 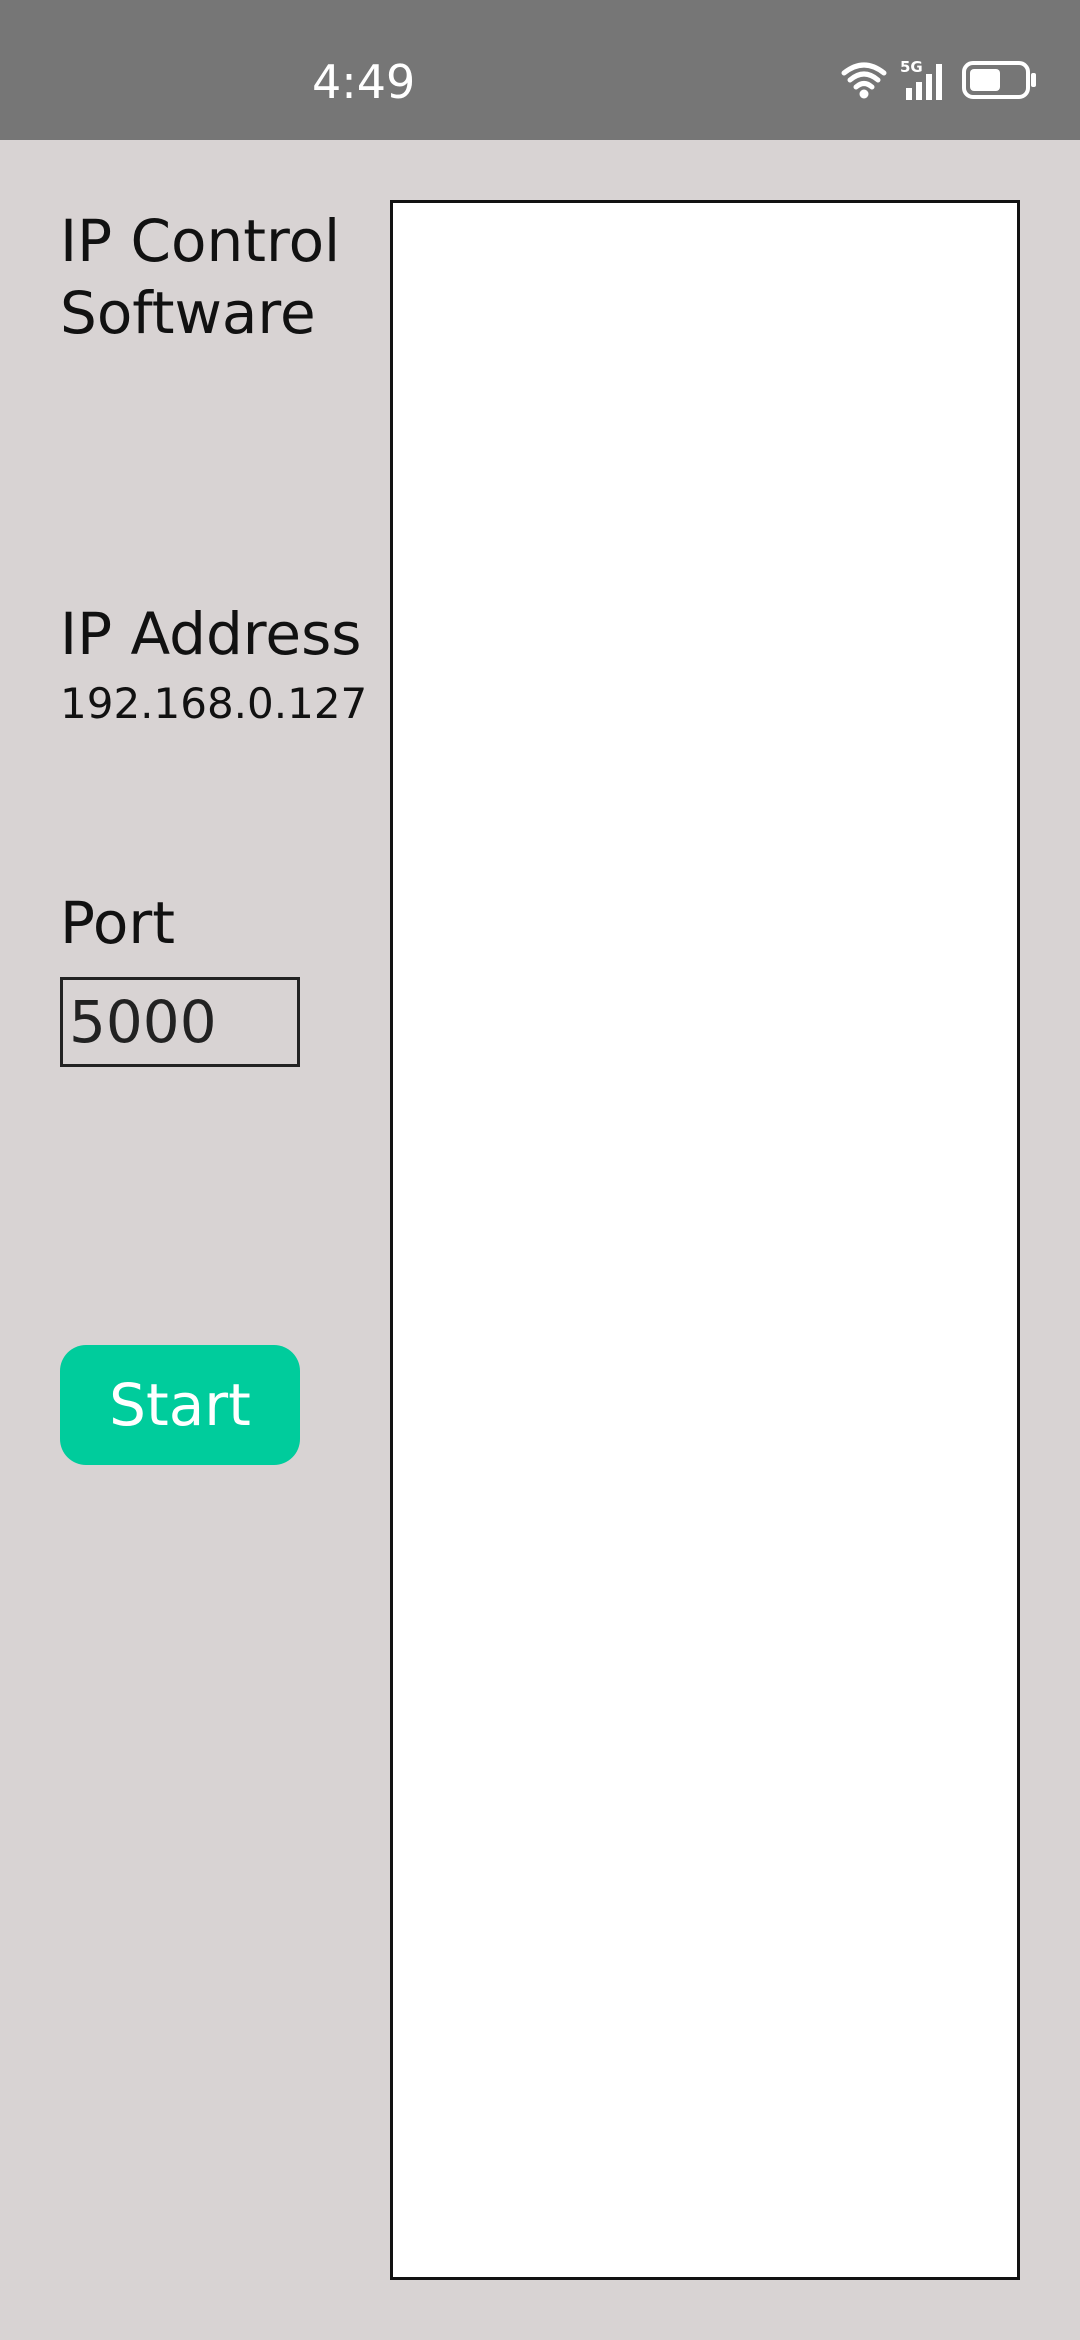 What do you see at coordinates (180, 1022) in the screenshot?
I see `port-input` at bounding box center [180, 1022].